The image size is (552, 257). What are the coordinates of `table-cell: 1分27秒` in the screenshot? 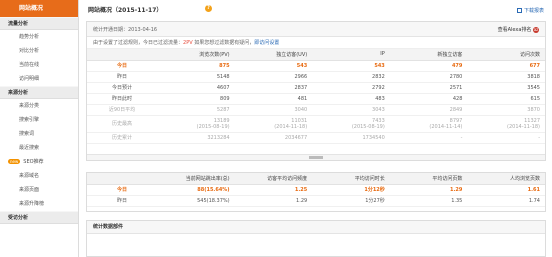 It's located at (351, 201).